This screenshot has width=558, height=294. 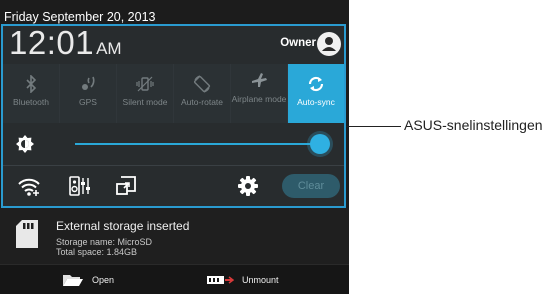 I want to click on toggle-label: Silent mode, so click(x=145, y=102).